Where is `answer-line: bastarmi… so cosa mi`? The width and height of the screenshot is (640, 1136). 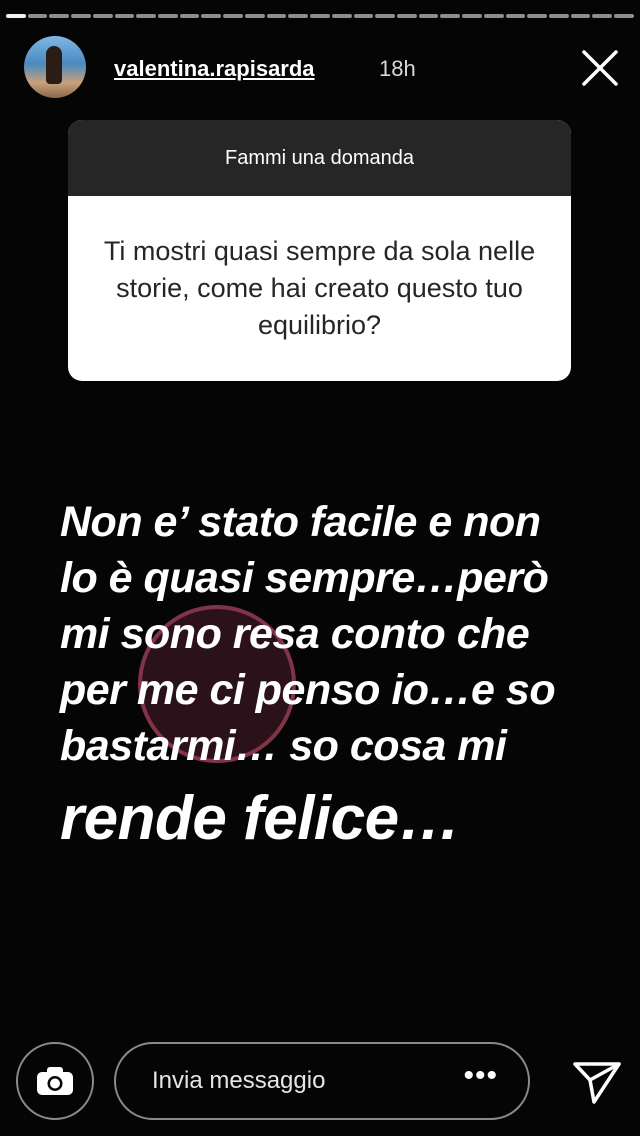 answer-line: bastarmi… so cosa mi is located at coordinates (283, 746).